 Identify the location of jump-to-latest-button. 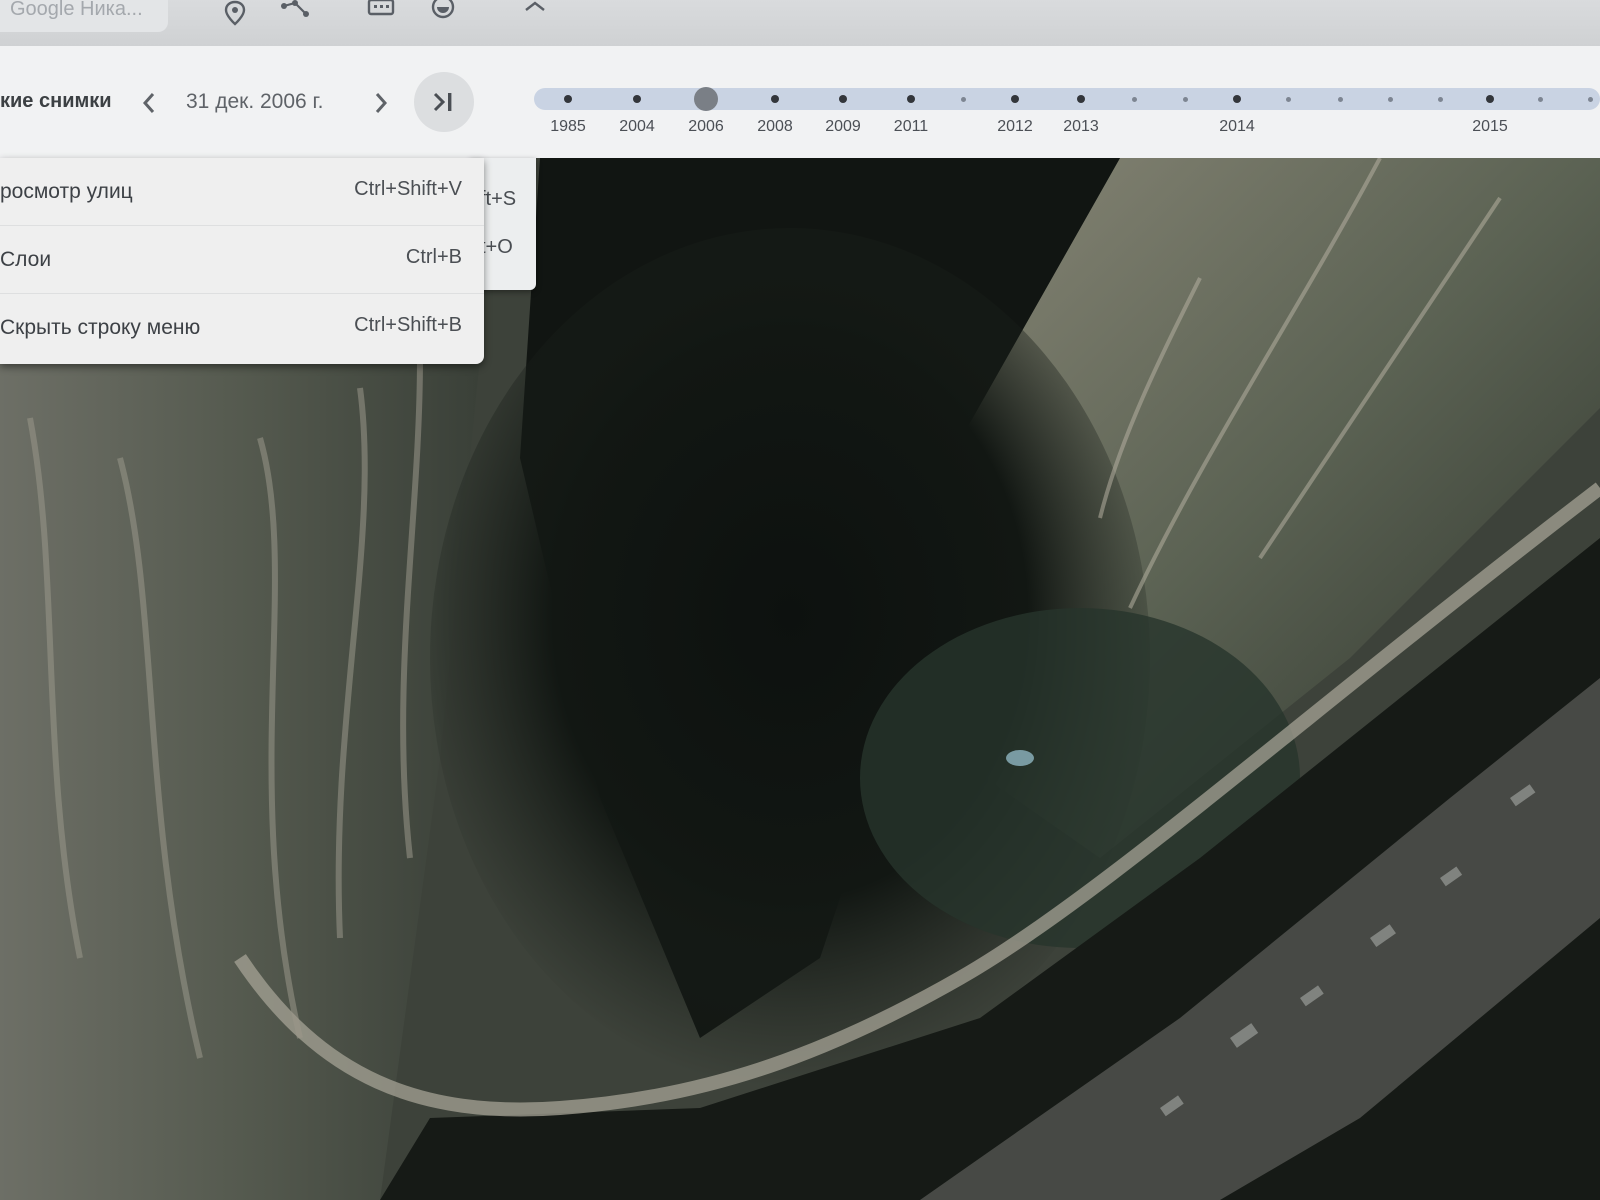
(444, 102).